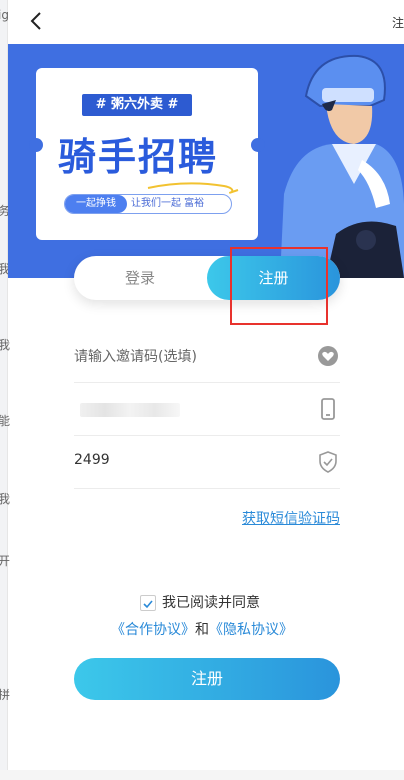  I want to click on slogan-left: 一起挣钱, so click(96, 204).